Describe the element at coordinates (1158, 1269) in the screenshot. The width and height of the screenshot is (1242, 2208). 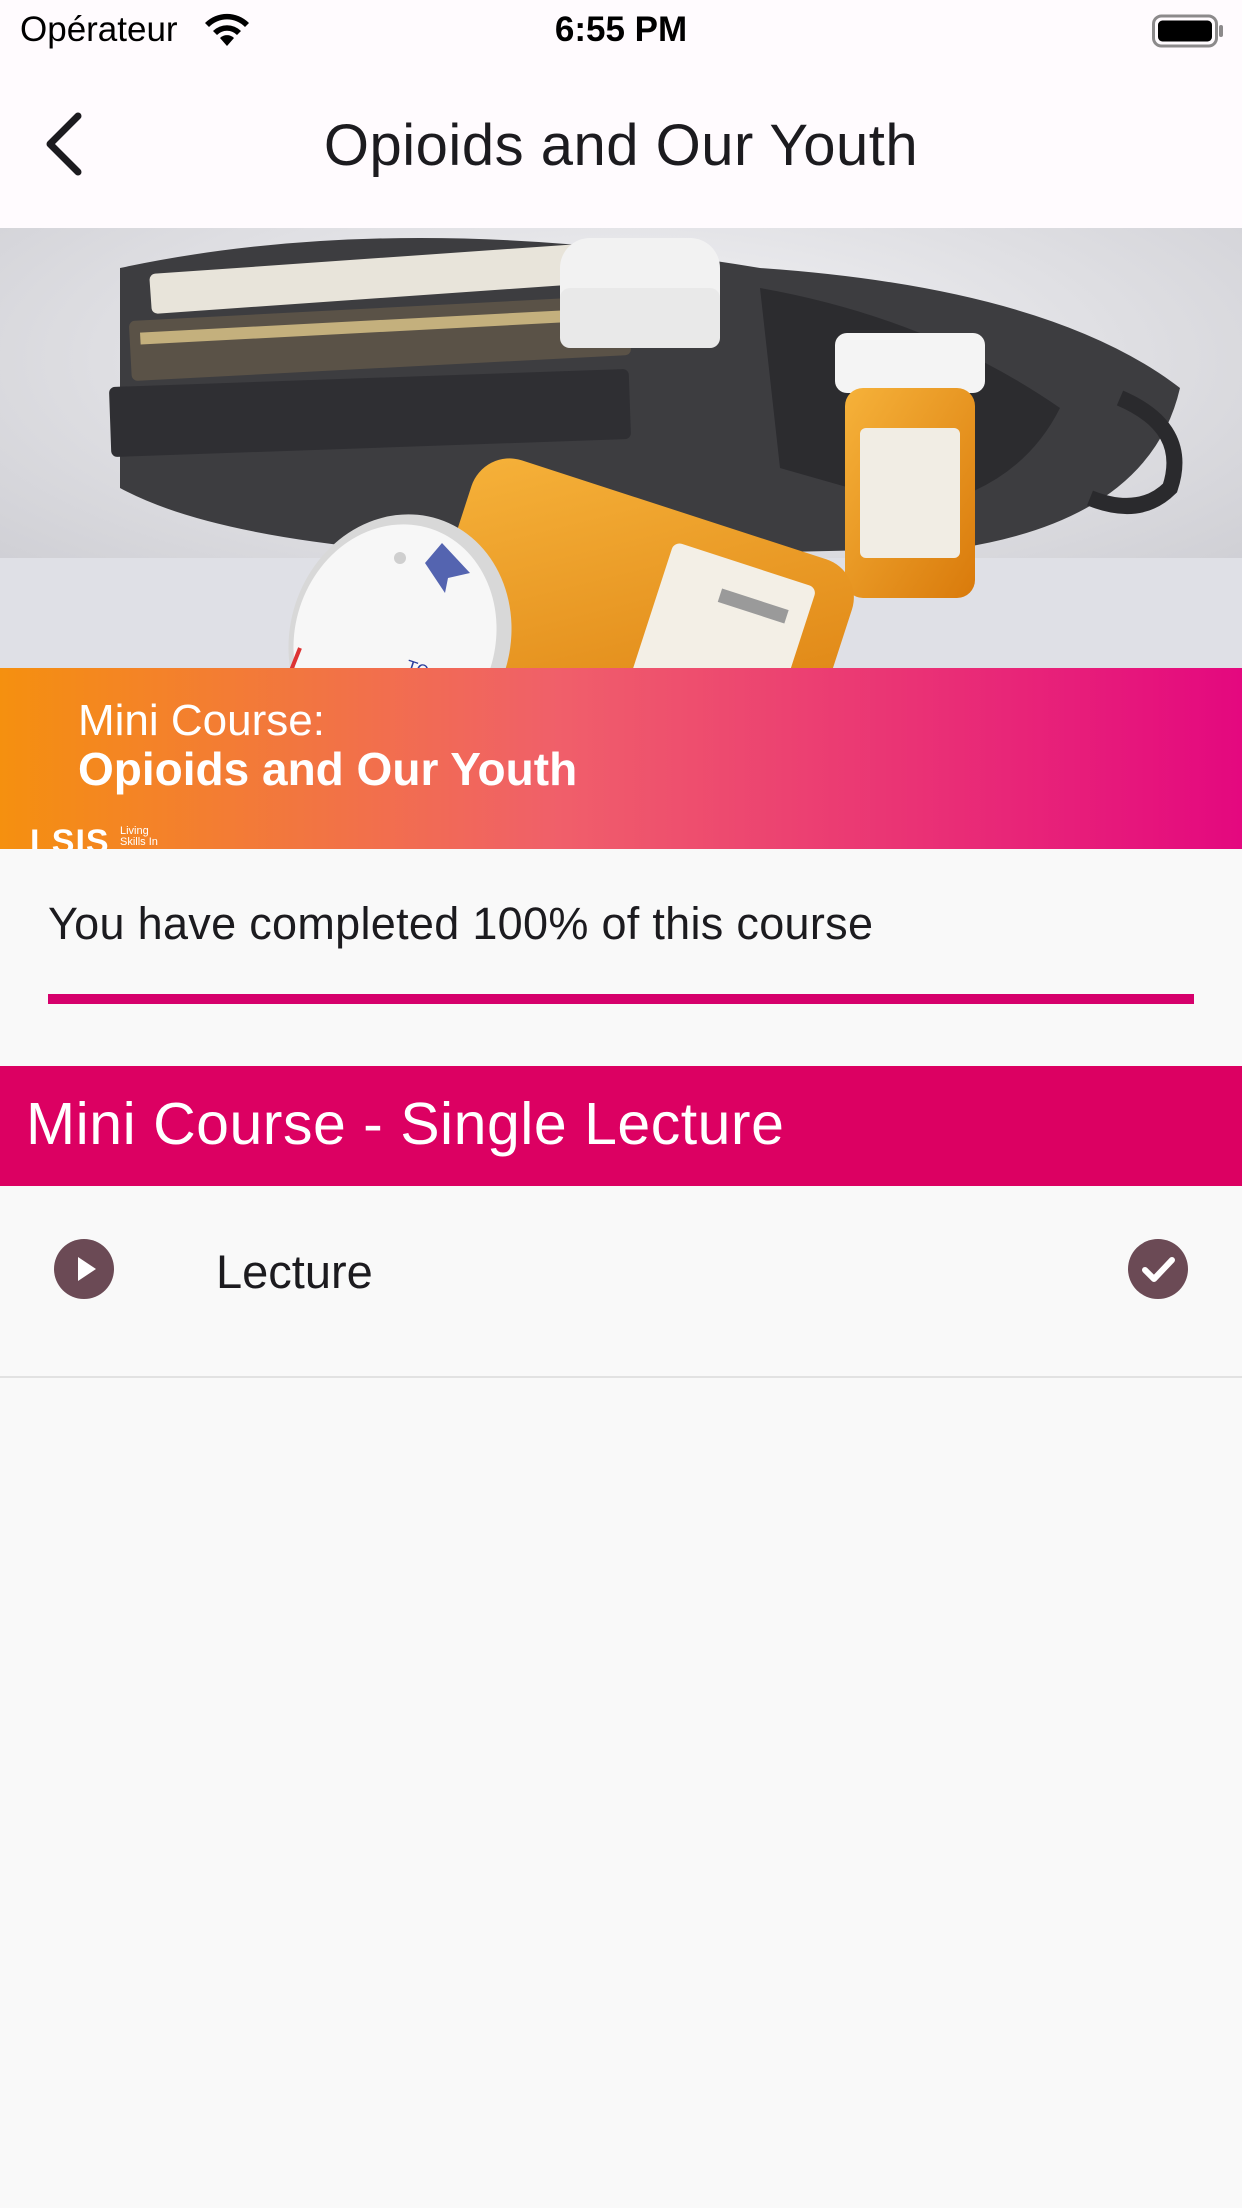
I see `check-circle-icon` at that location.